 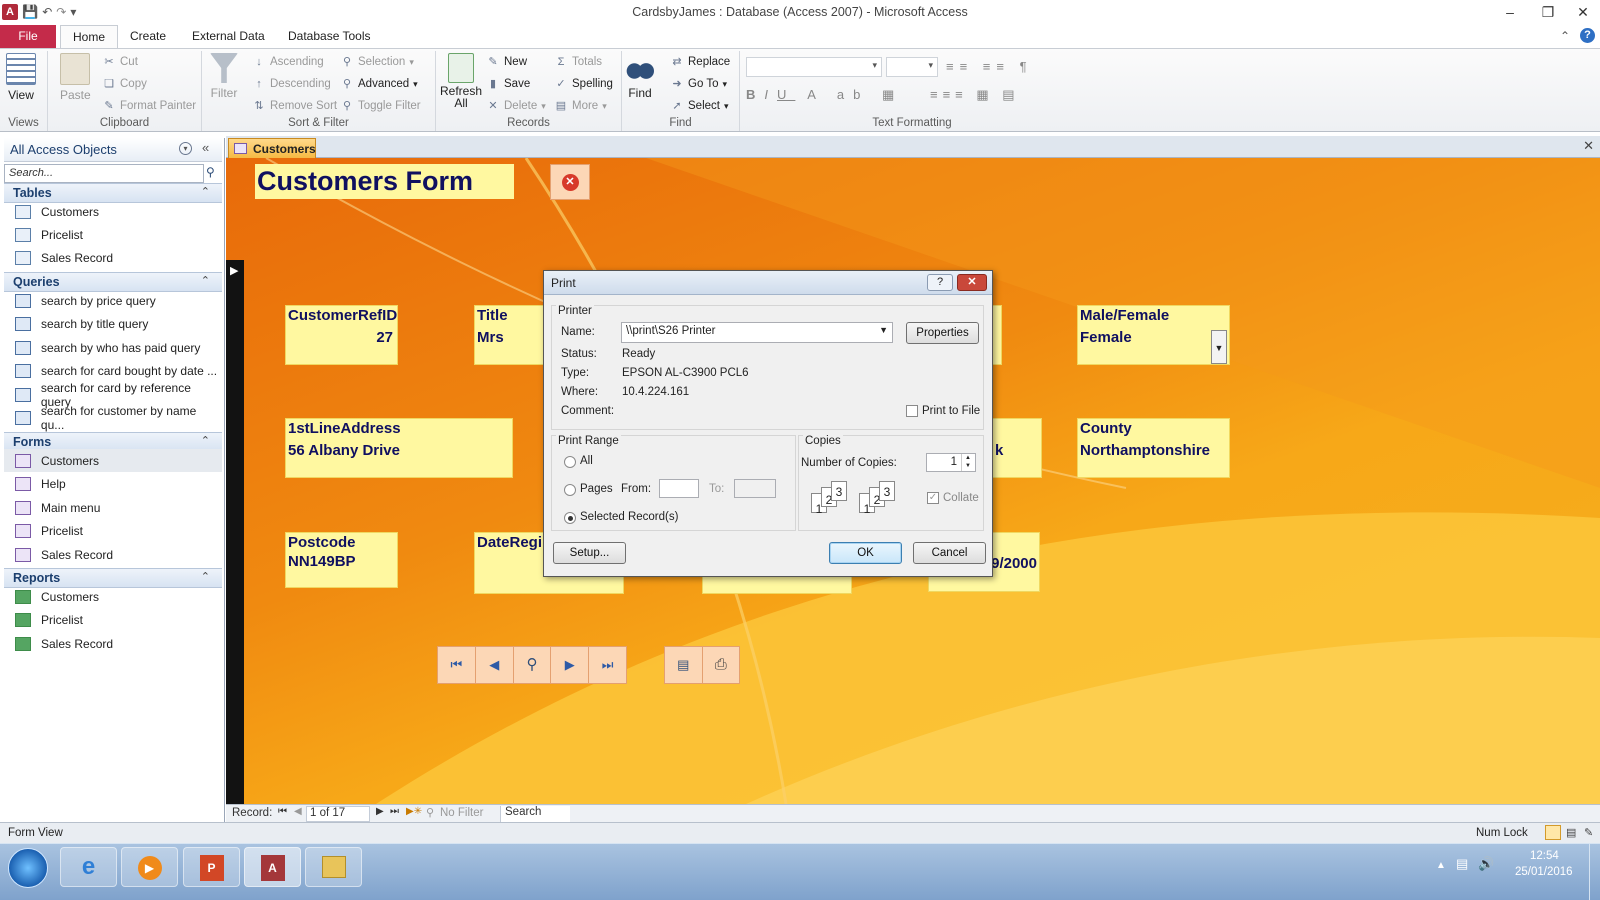 What do you see at coordinates (755, 488) in the screenshot?
I see `to-page-input` at bounding box center [755, 488].